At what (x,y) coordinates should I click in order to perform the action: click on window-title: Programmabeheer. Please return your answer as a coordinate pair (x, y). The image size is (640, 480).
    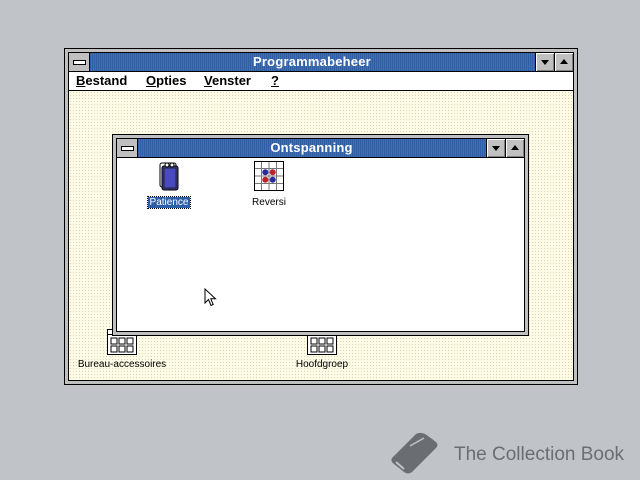
    Looking at the image, I should click on (312, 61).